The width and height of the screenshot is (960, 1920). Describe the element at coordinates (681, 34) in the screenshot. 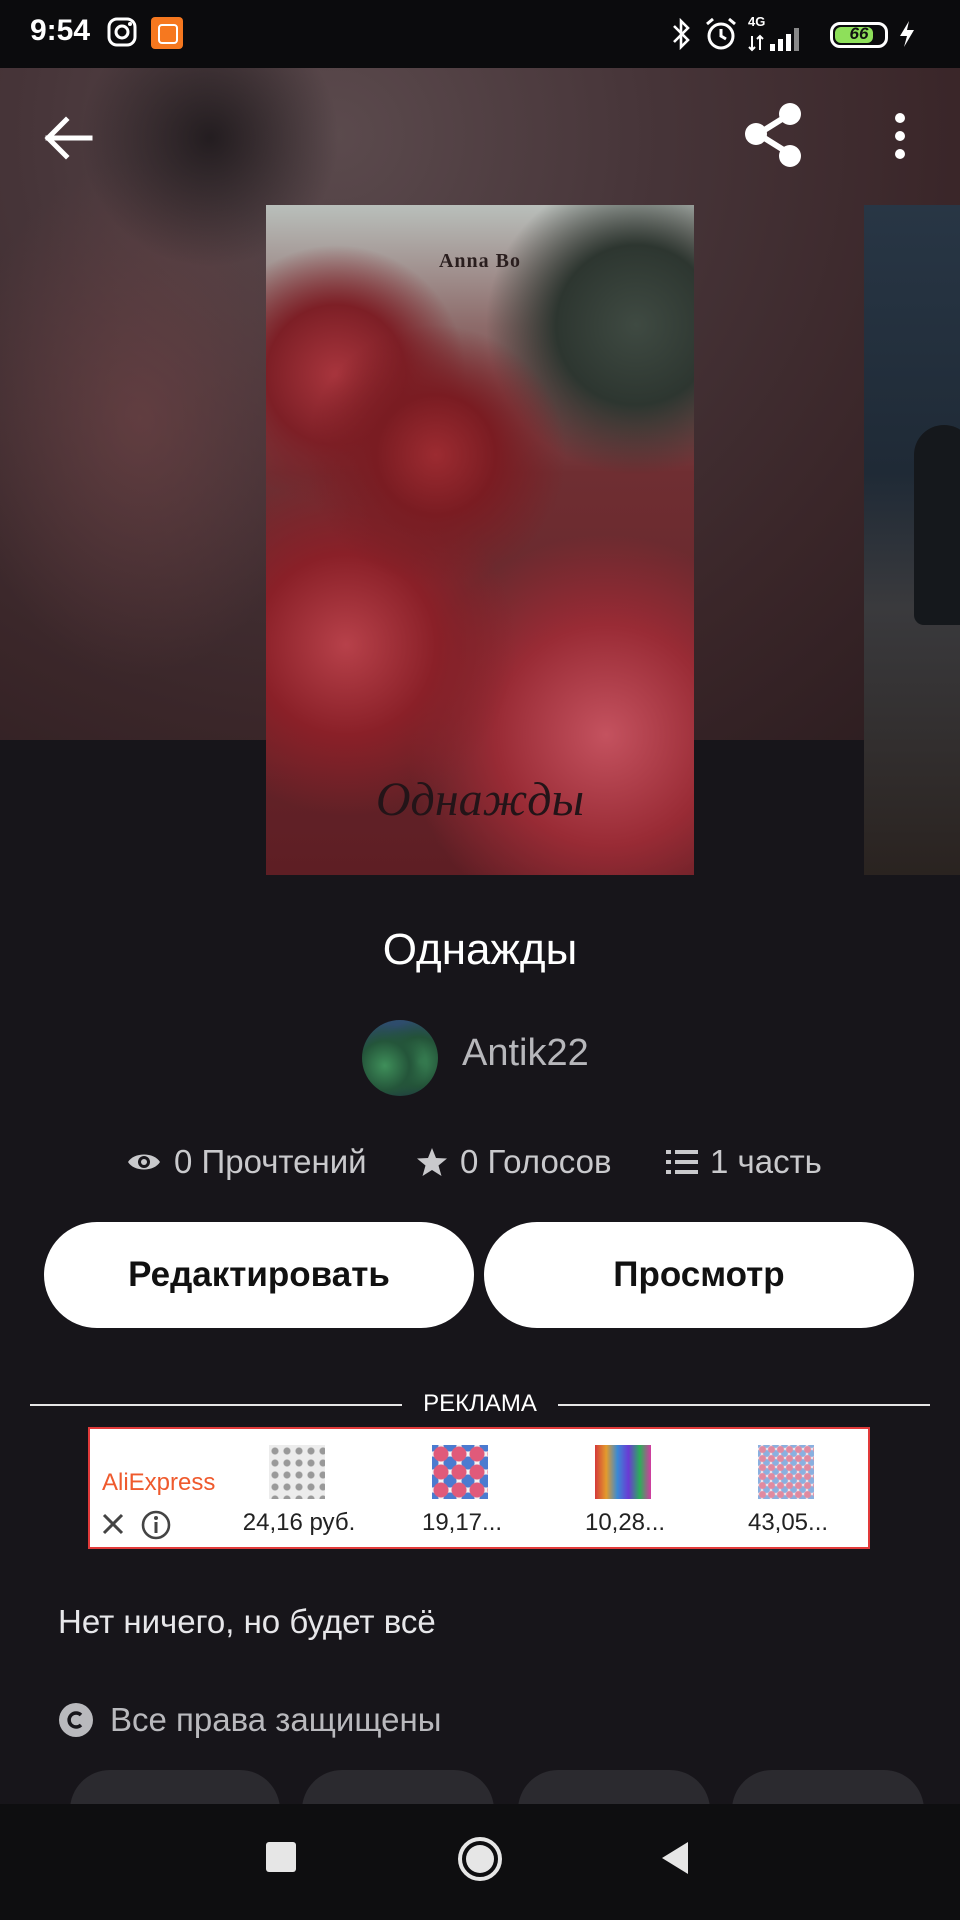

I see `bluetooth-icon` at that location.